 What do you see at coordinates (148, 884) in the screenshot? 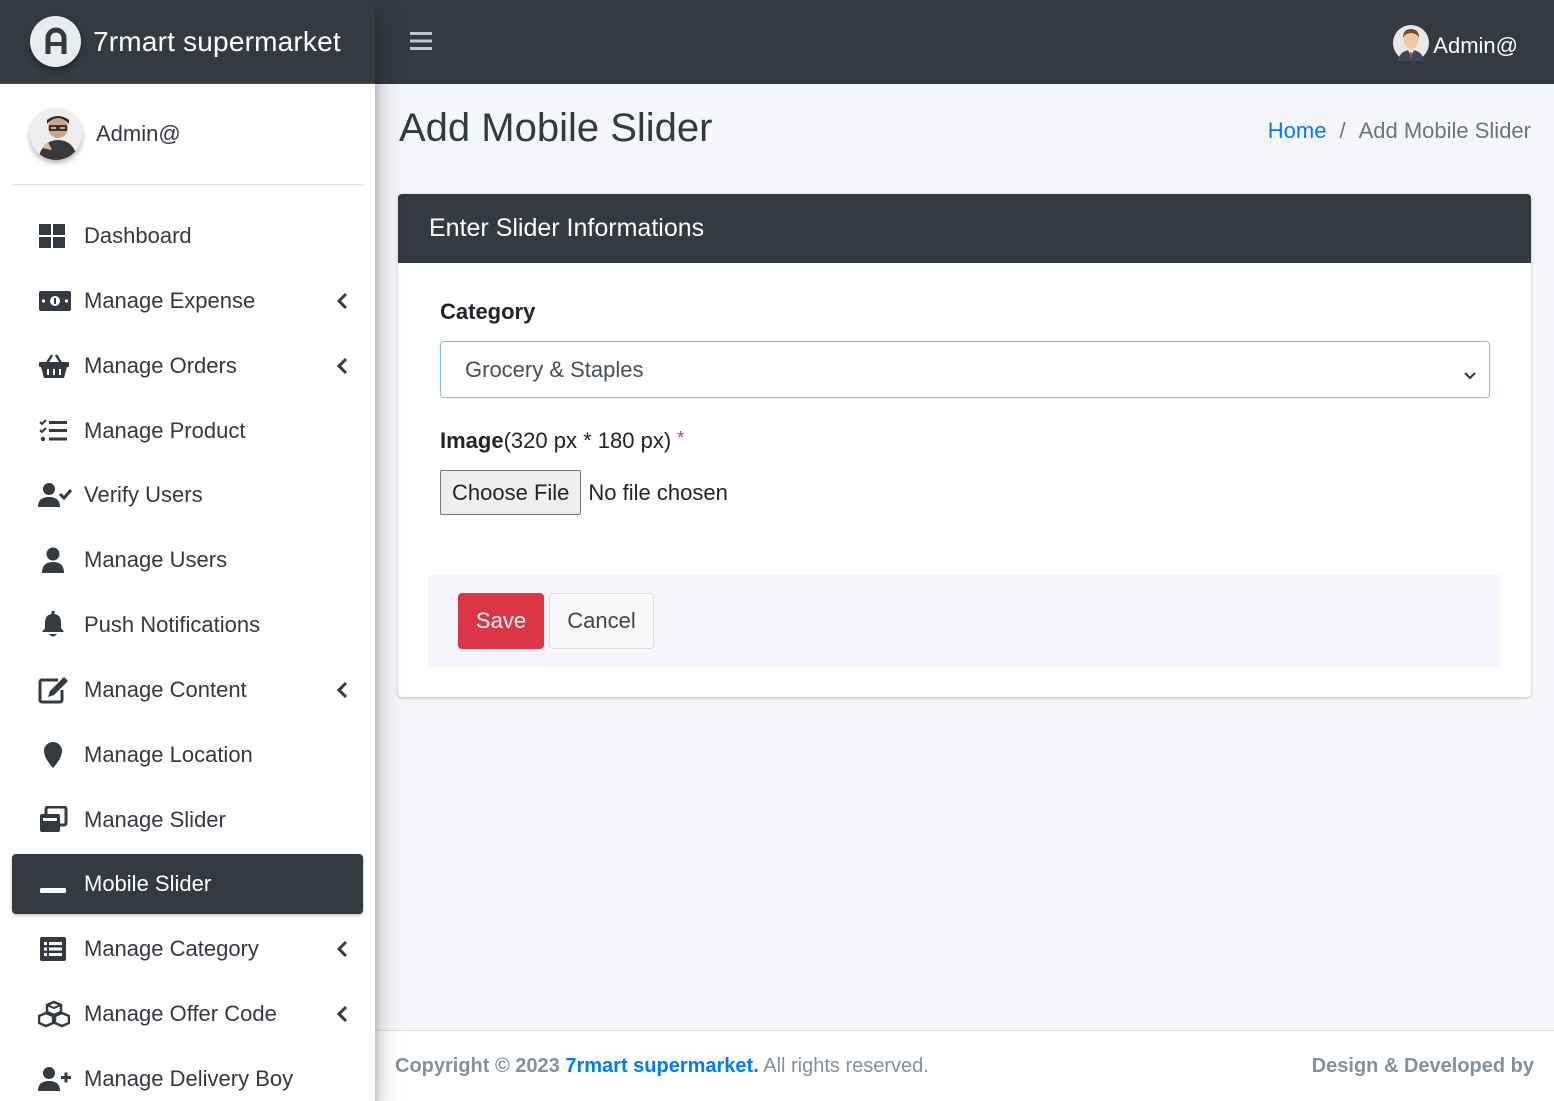
I see `sidebar-item-label: Mobile Slider` at bounding box center [148, 884].